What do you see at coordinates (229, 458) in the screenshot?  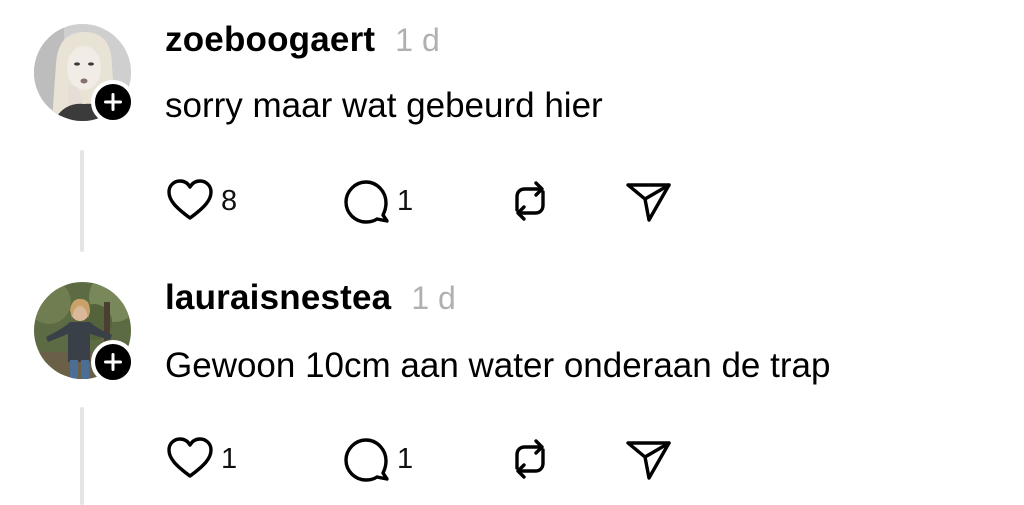 I see `like-count: 1` at bounding box center [229, 458].